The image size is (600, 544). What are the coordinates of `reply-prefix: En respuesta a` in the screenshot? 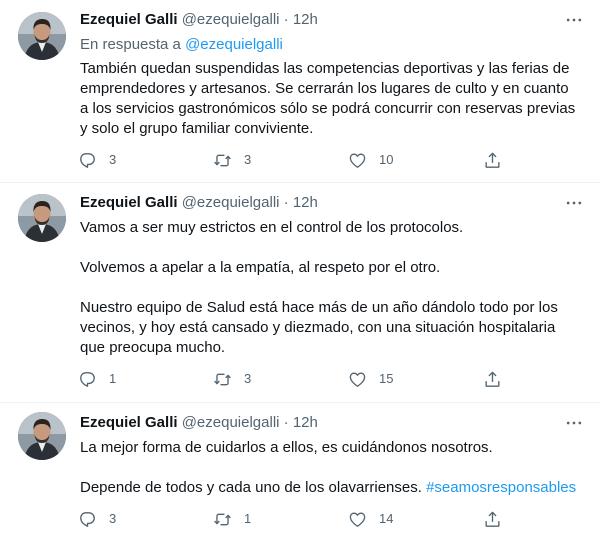 It's located at (133, 44).